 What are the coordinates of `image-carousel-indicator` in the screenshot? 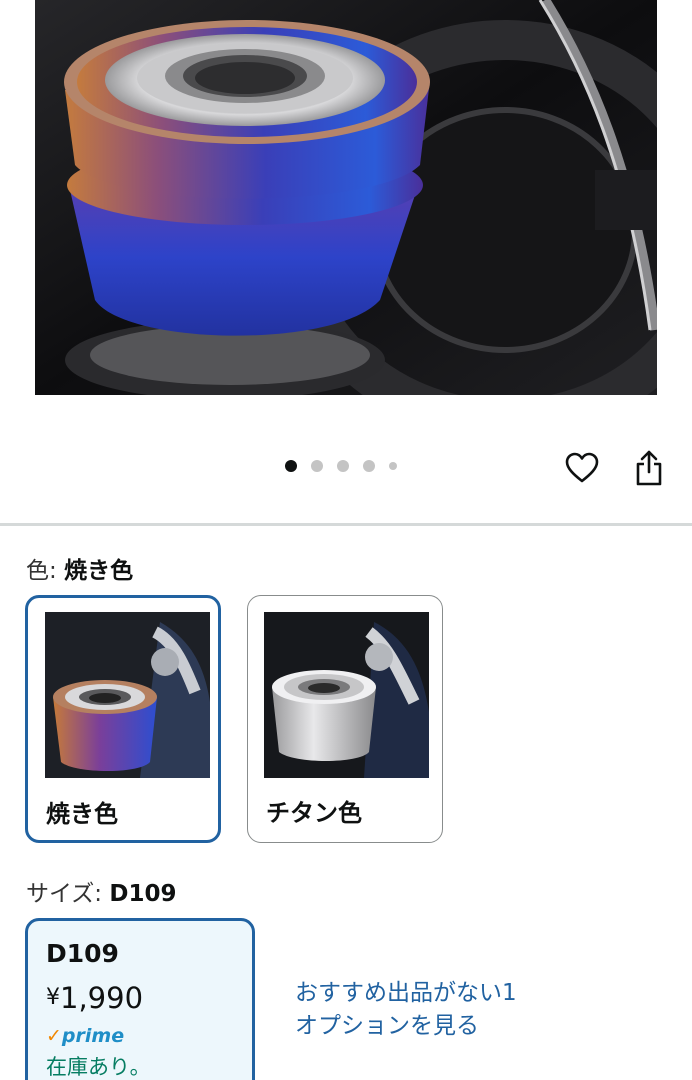 It's located at (348, 466).